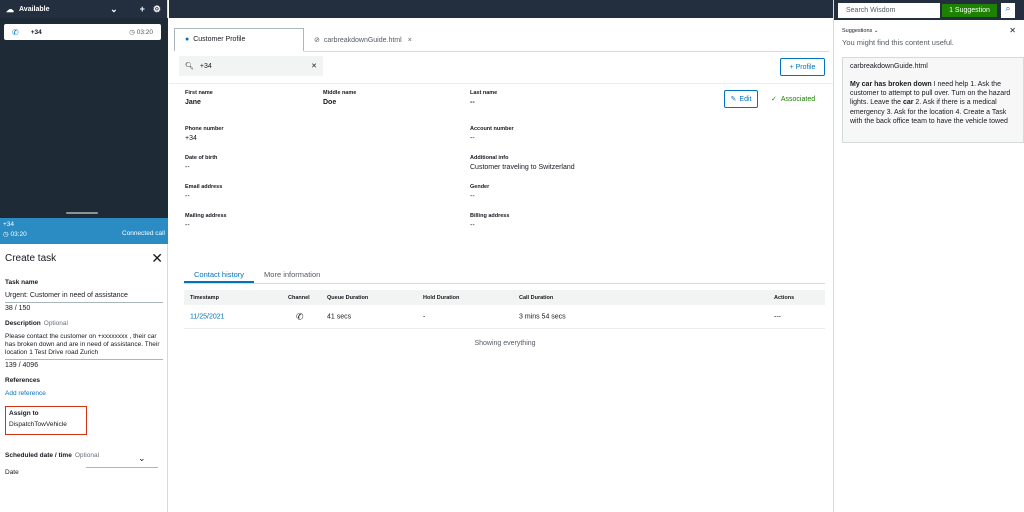 Image resolution: width=1024 pixels, height=512 pixels. I want to click on connected-timer: ◷ 03:20, so click(15, 234).